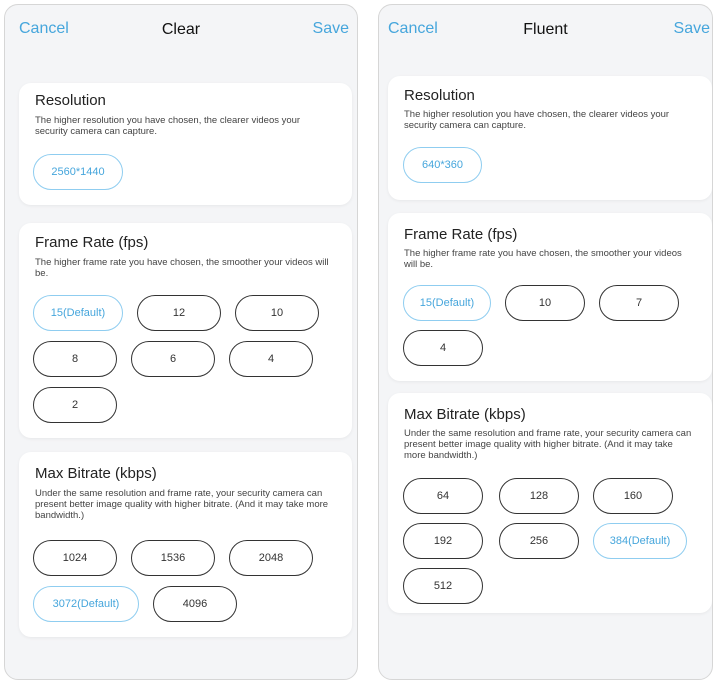 This screenshot has height=681, width=716. What do you see at coordinates (78, 172) in the screenshot?
I see `resolution-option-2560x1440: 2560*1440` at bounding box center [78, 172].